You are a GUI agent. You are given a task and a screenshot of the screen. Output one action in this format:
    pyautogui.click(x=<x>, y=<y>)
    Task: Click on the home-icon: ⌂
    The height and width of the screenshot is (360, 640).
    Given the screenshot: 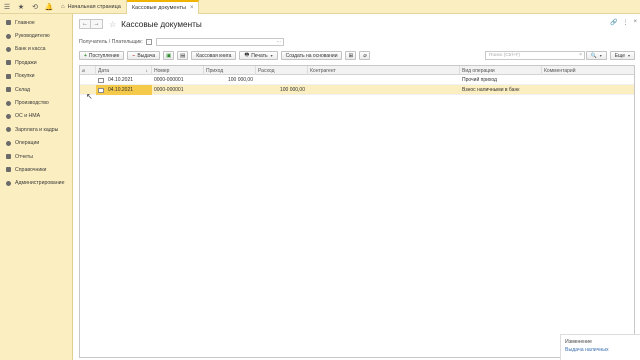 What is the action you would take?
    pyautogui.click(x=63, y=6)
    